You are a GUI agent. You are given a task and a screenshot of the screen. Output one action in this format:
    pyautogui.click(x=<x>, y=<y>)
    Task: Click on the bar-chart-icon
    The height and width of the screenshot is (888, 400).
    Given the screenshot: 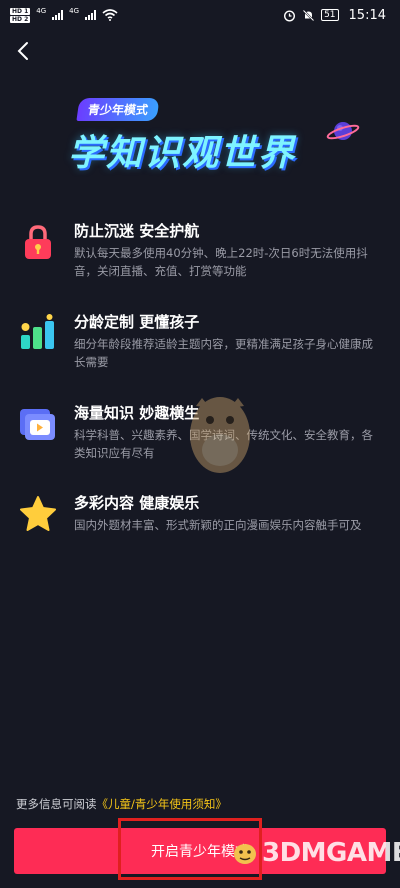 What is the action you would take?
    pyautogui.click(x=37, y=331)
    